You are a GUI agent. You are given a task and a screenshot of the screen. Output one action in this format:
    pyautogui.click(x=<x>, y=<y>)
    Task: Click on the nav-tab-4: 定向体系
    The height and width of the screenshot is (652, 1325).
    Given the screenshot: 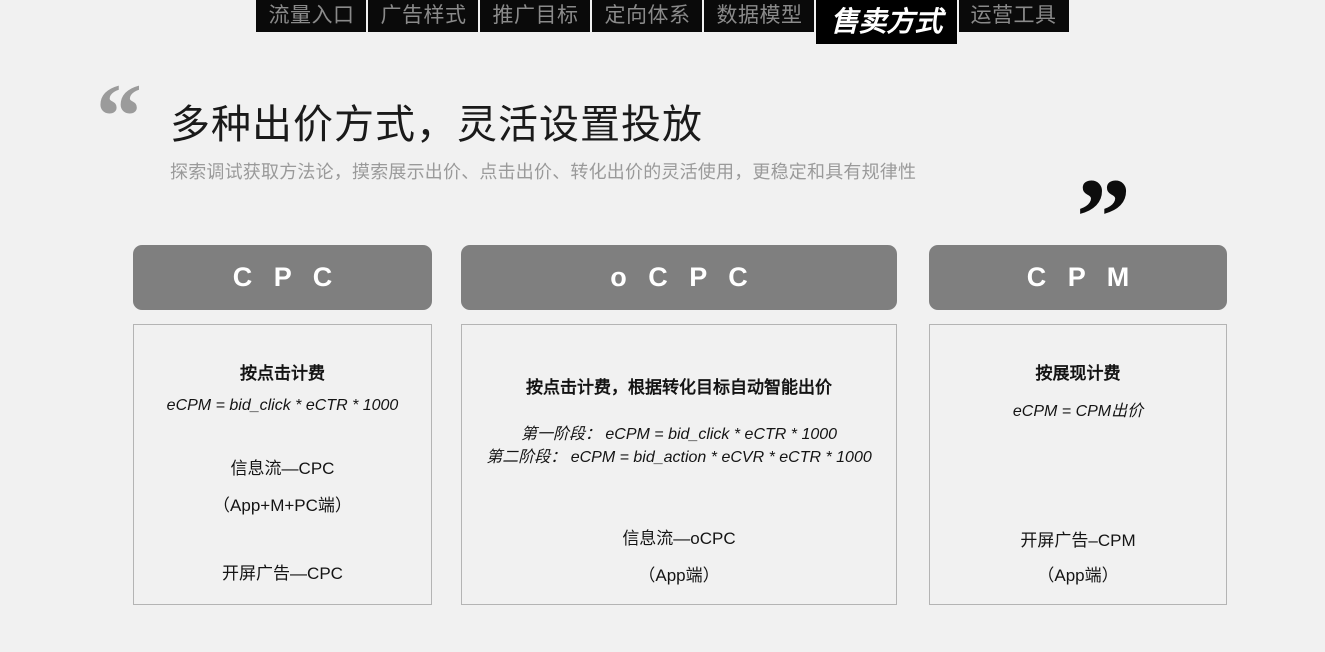 What is the action you would take?
    pyautogui.click(x=647, y=16)
    